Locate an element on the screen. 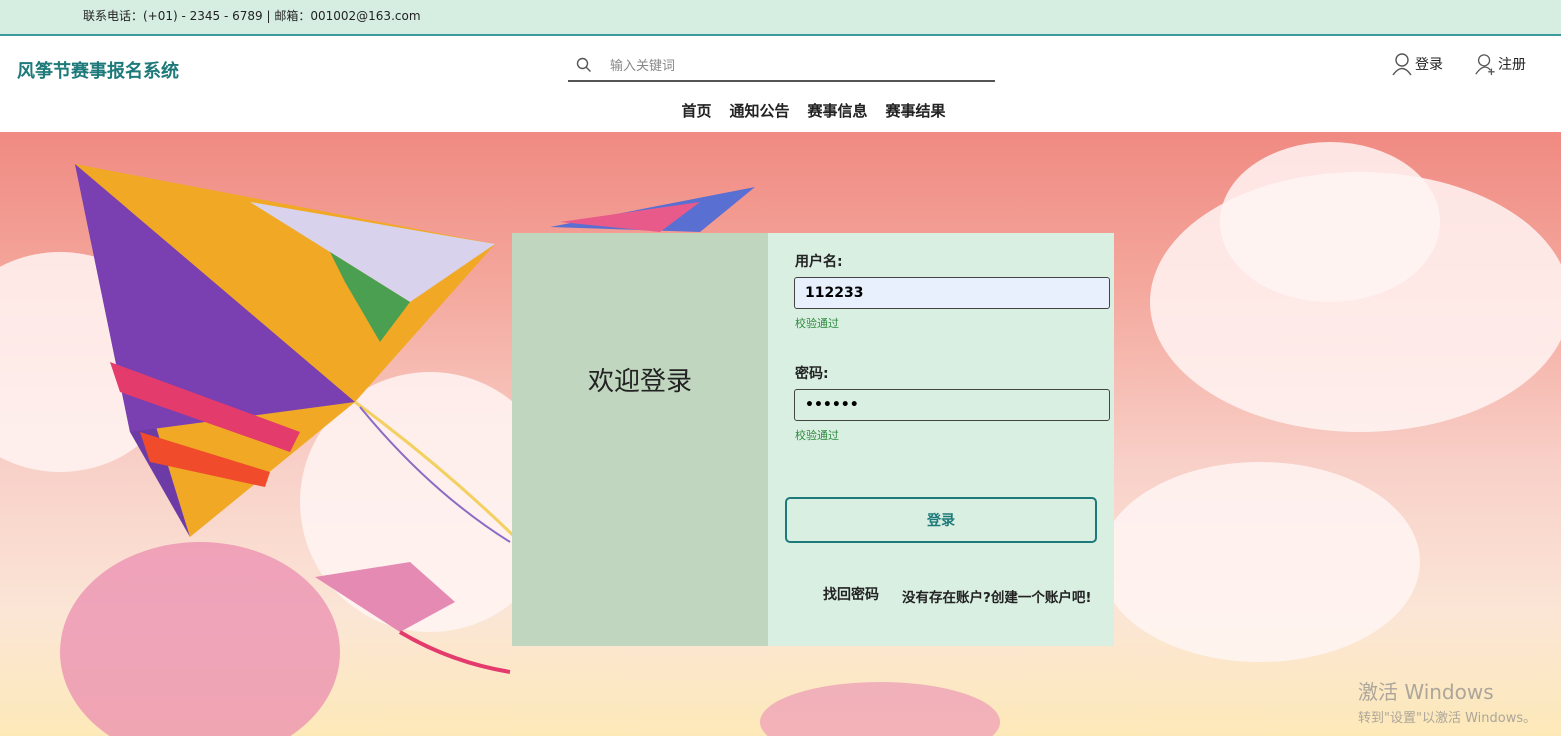 The height and width of the screenshot is (736, 1561). login-link: 登录 is located at coordinates (1417, 64).